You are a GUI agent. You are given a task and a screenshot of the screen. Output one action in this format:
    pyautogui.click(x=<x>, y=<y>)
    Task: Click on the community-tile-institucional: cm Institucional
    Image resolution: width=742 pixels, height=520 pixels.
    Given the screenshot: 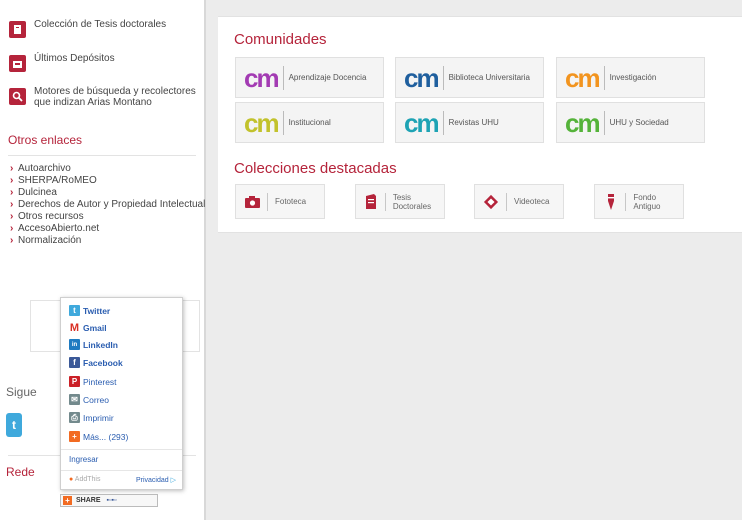 What is the action you would take?
    pyautogui.click(x=309, y=122)
    